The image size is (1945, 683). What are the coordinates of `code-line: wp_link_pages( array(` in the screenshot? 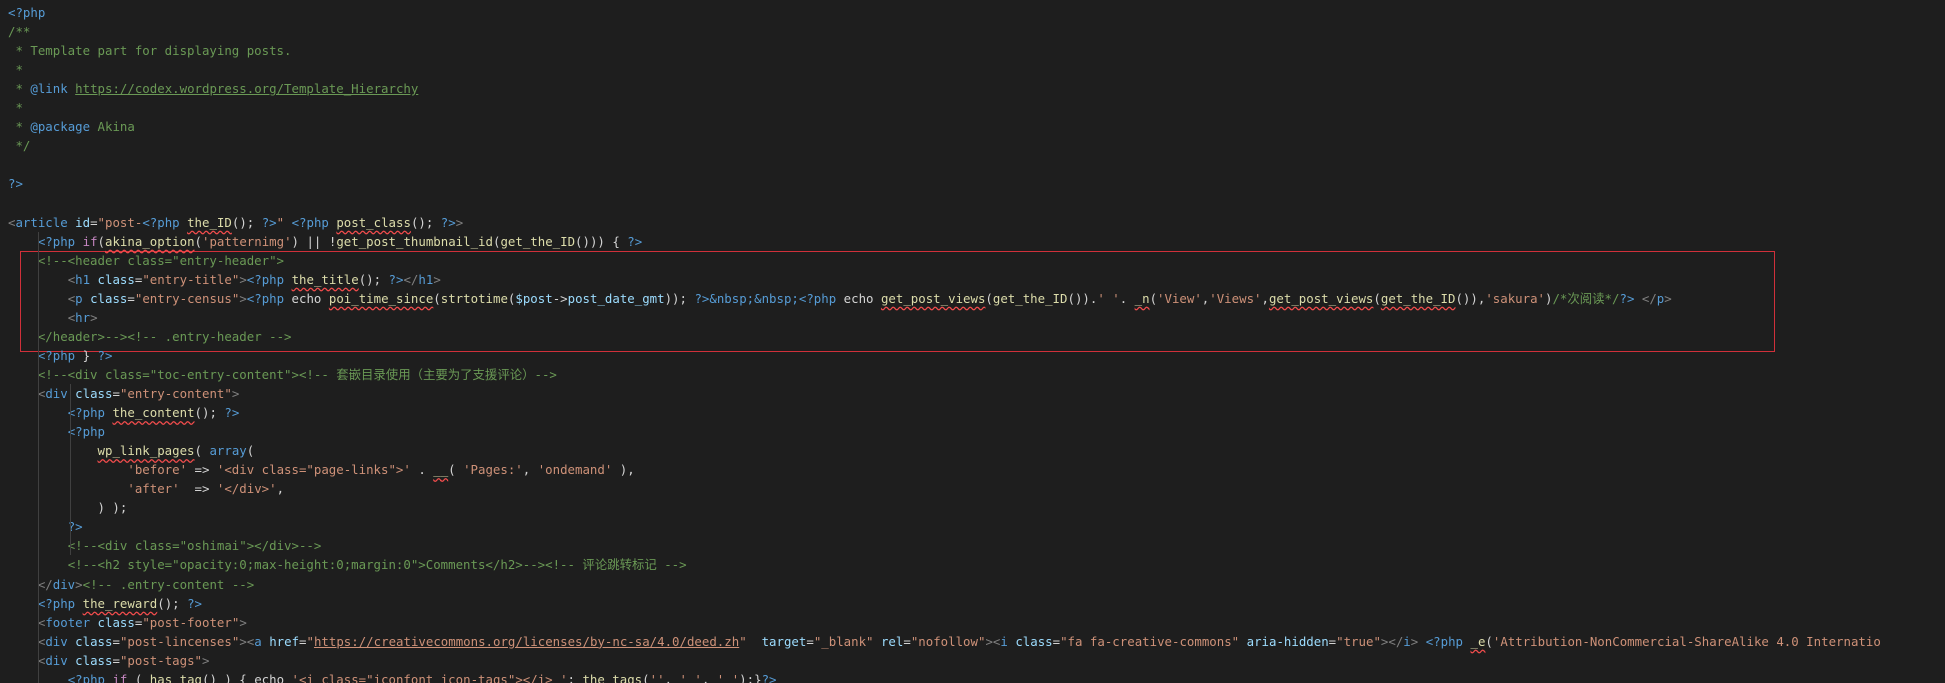 It's located at (131, 450).